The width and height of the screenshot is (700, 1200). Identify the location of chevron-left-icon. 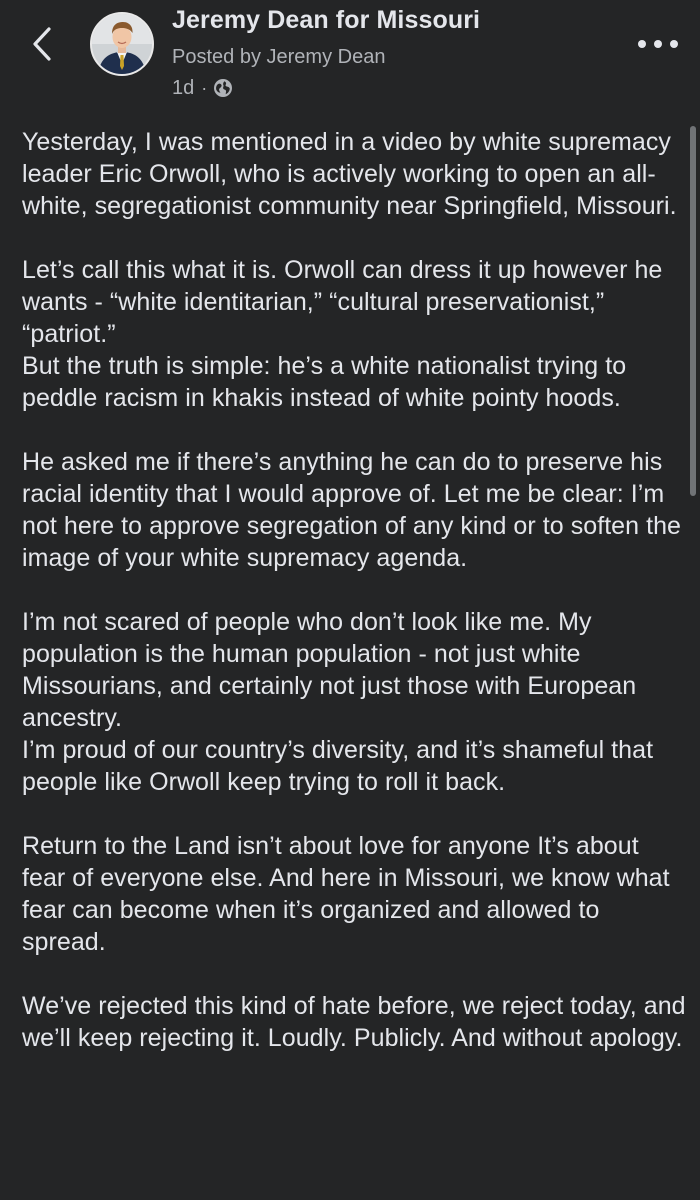
(42, 44).